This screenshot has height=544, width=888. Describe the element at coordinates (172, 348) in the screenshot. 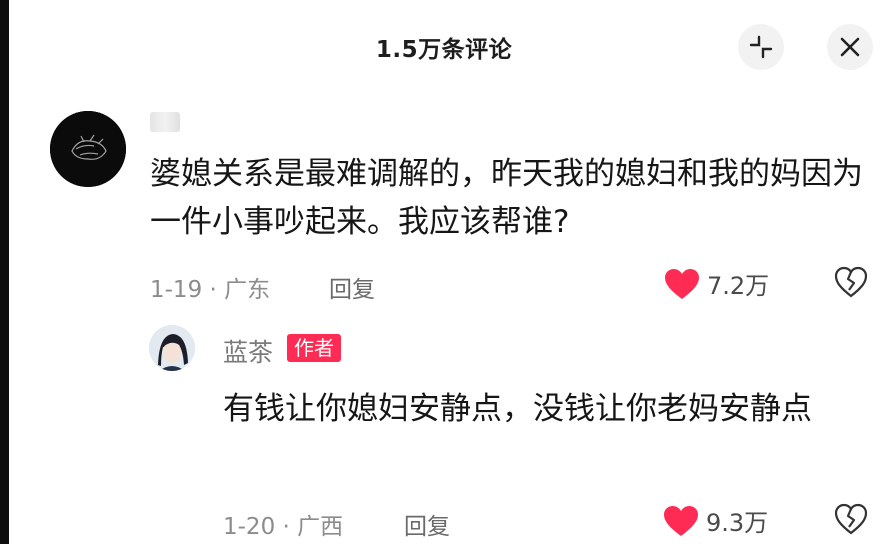

I see `reply-avatar` at that location.